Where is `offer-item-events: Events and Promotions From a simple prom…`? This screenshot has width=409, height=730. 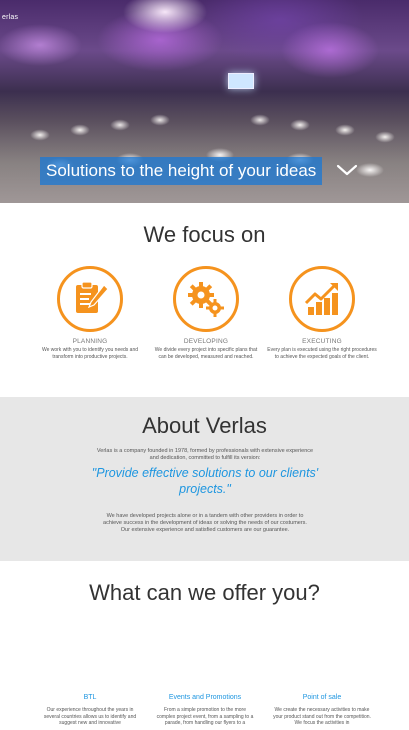
offer-item-events: Events and Promotions From a simple prom… is located at coordinates (205, 710).